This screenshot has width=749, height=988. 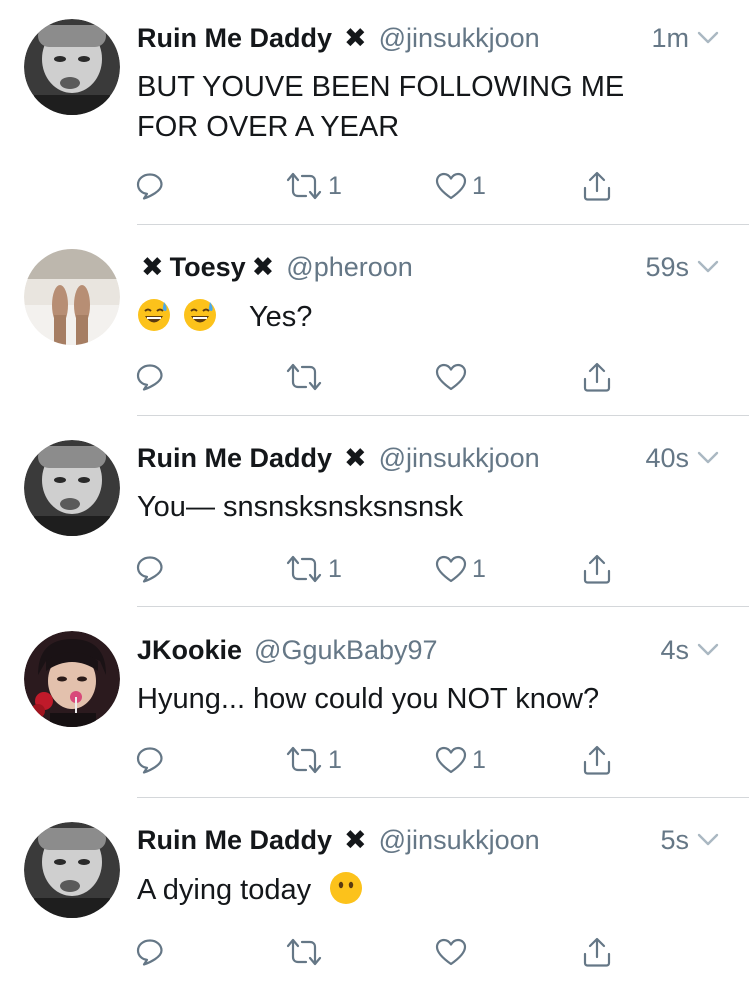 I want to click on tweet-text: You— snsnsksnsksnsnsk, so click(x=300, y=507).